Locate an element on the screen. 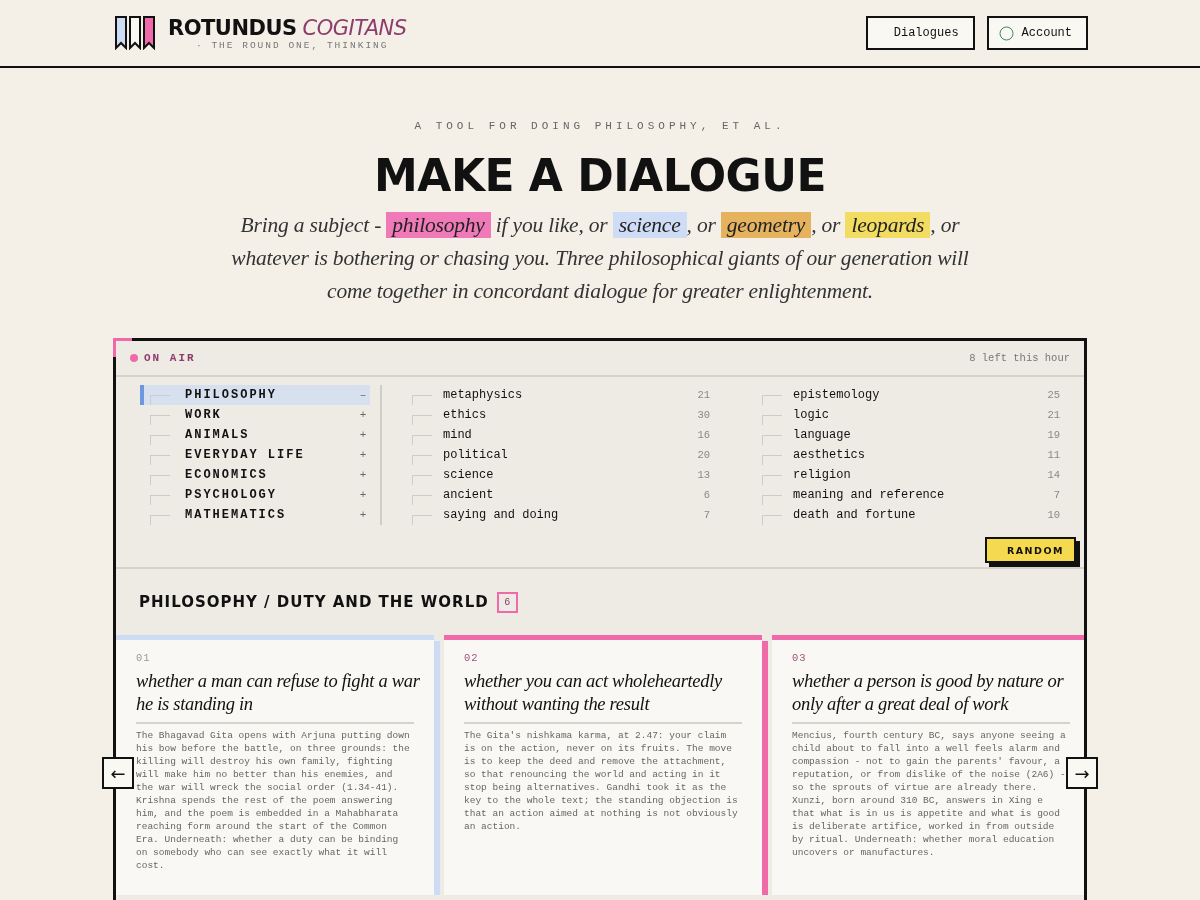 Image resolution: width=1200 pixels, height=900 pixels. on-air-label: ON AIR is located at coordinates (163, 358).